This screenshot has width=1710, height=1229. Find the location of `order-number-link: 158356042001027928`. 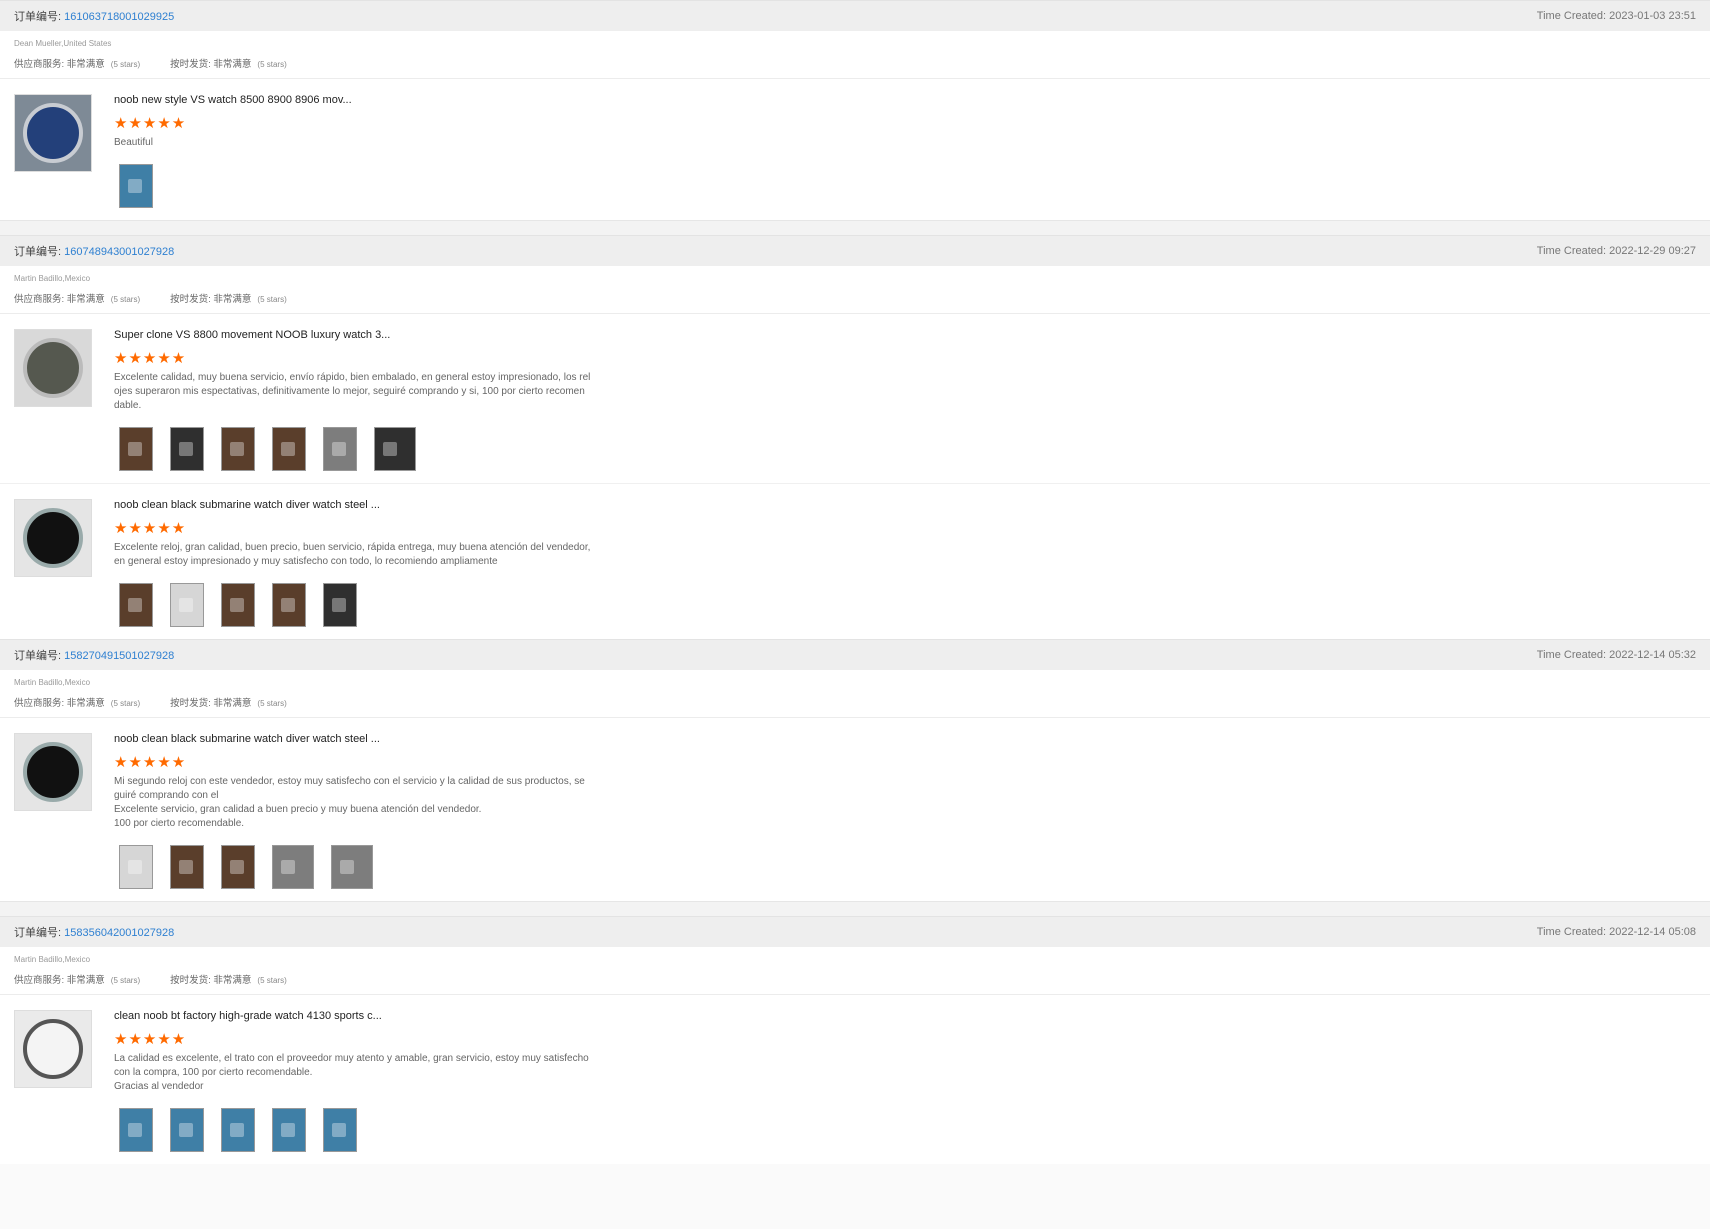

order-number-link: 158356042001027928 is located at coordinates (119, 933).